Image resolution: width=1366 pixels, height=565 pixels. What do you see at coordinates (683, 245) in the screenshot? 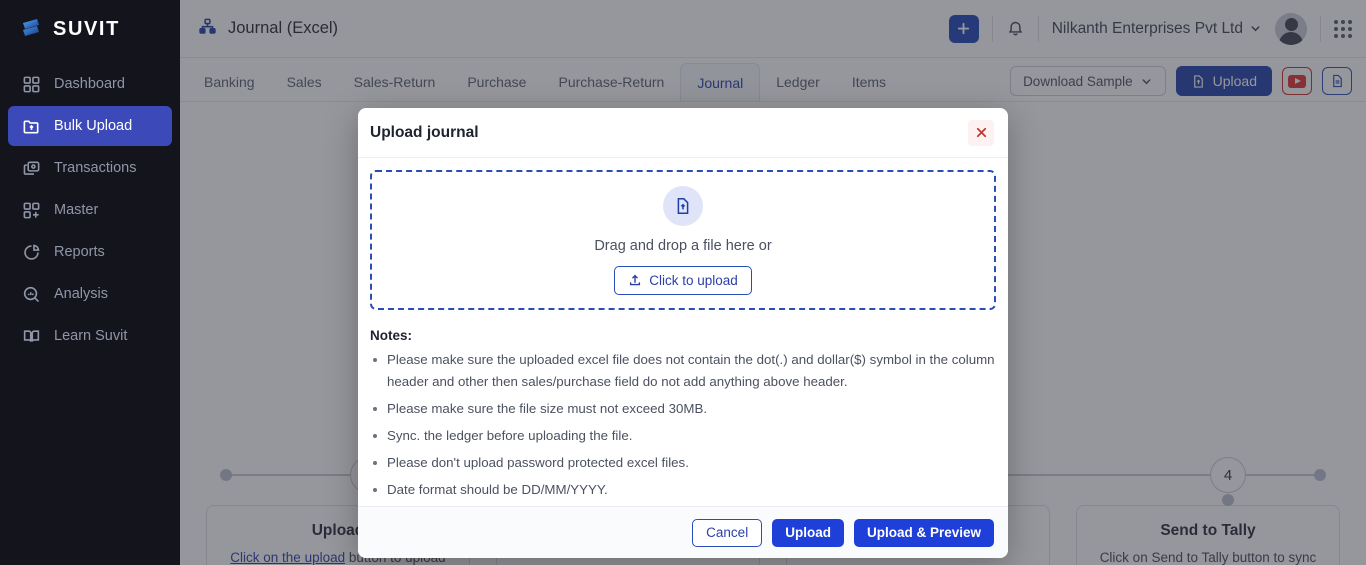
I see `dropzone-text: Drag and drop a file here or` at bounding box center [683, 245].